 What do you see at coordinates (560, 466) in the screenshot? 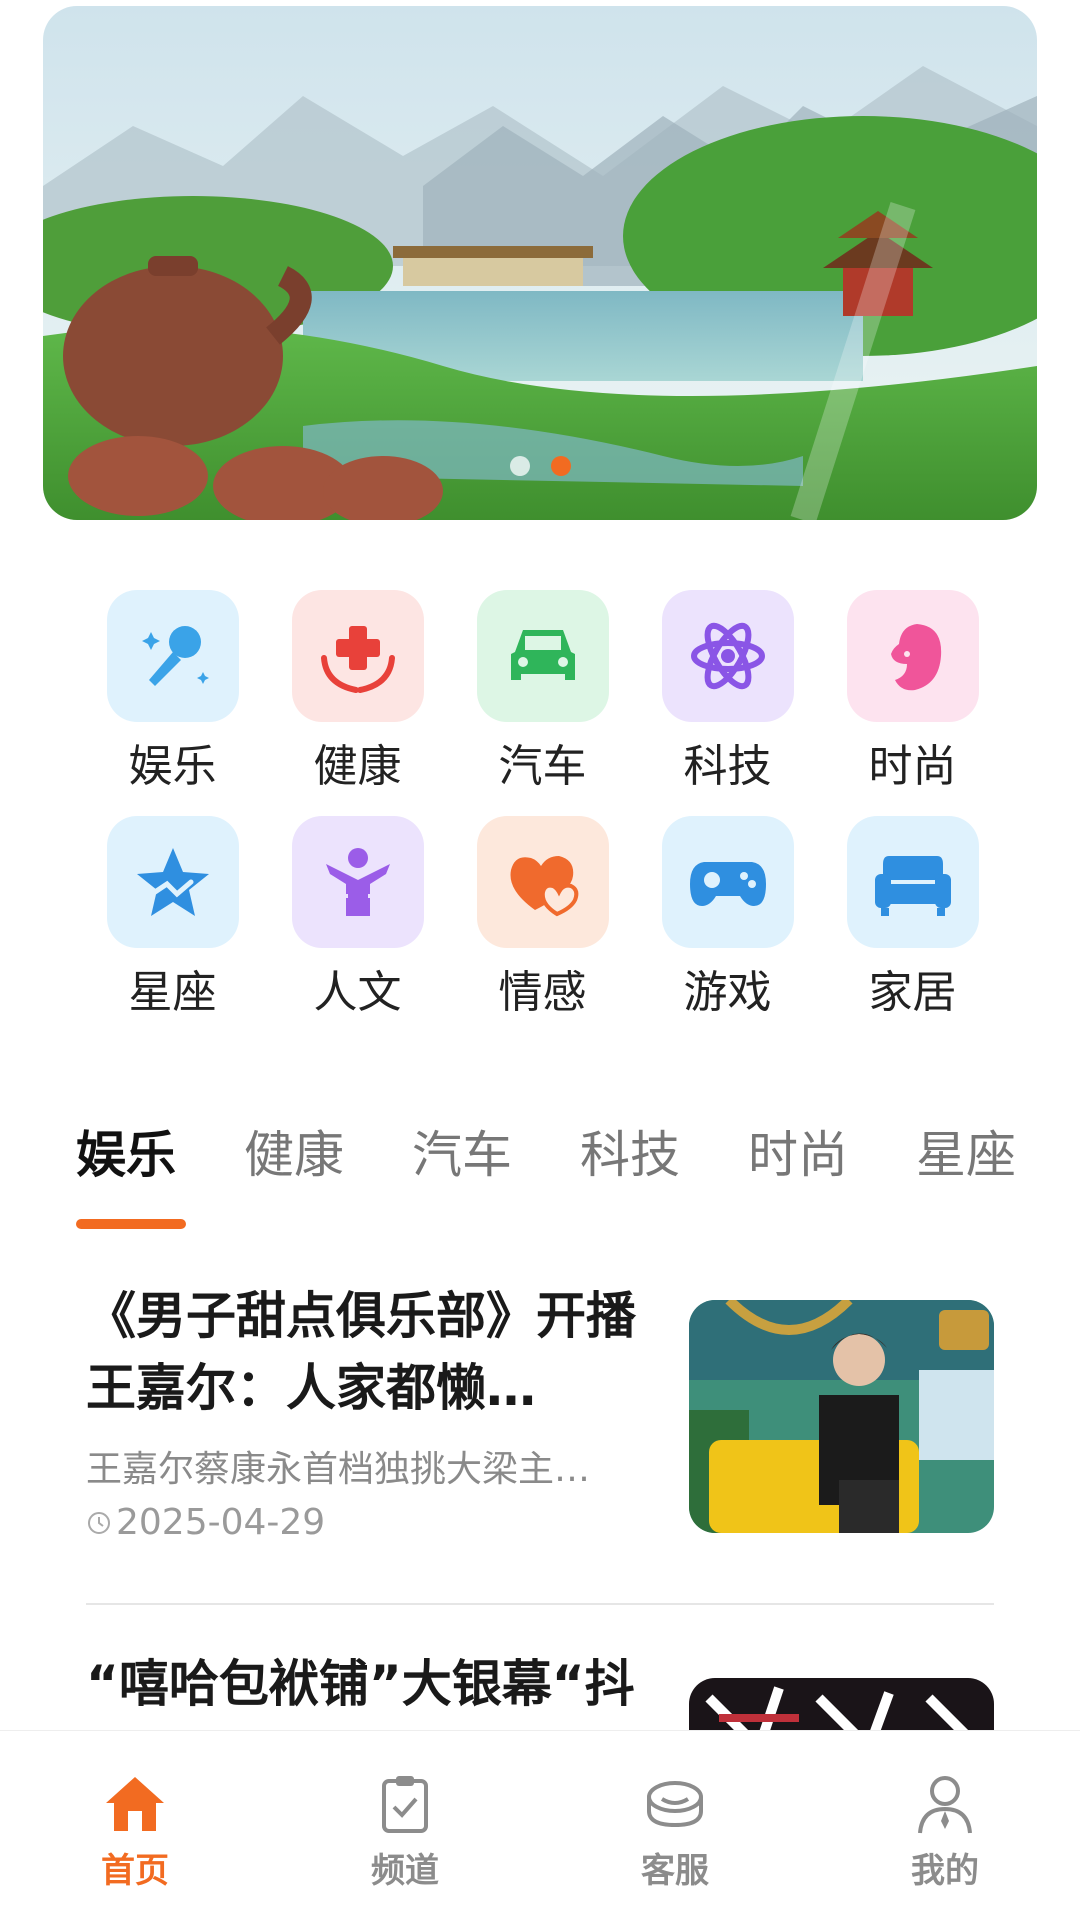
I see `carousel-dot-active` at bounding box center [560, 466].